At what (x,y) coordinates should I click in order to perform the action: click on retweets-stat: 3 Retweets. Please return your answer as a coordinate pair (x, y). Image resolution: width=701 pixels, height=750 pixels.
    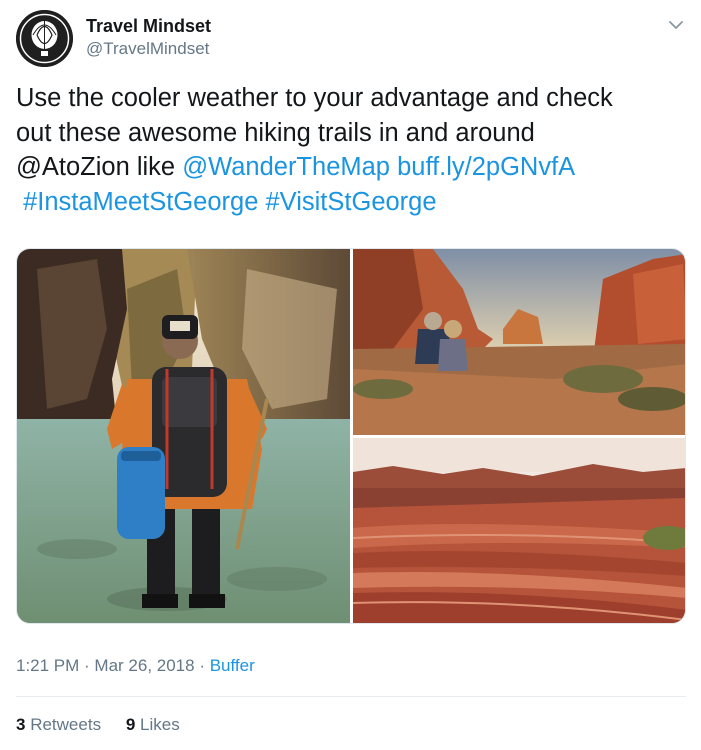
    Looking at the image, I should click on (58, 724).